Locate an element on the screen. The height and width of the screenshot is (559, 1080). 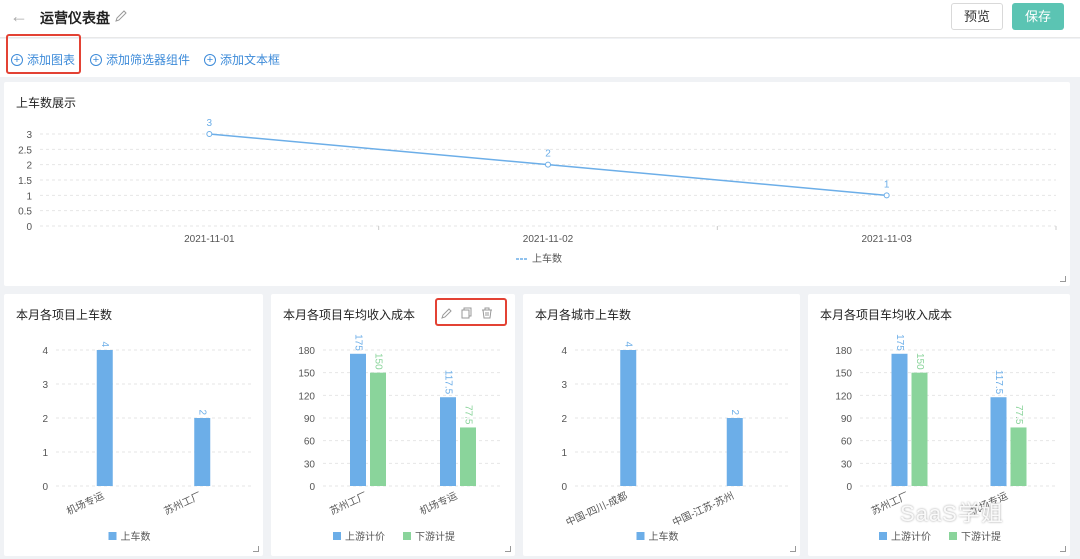
bar-chart-card-1: 本月各项目上车数 0 1 2 3 4 4 机场专运 2 苏州工厂 上车数 is located at coordinates (133, 425).